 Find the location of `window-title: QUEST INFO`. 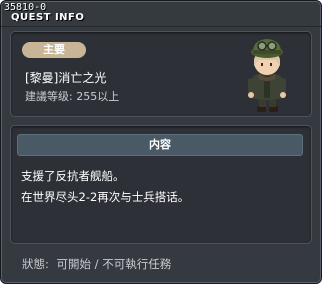

window-title: QUEST INFO is located at coordinates (48, 17).